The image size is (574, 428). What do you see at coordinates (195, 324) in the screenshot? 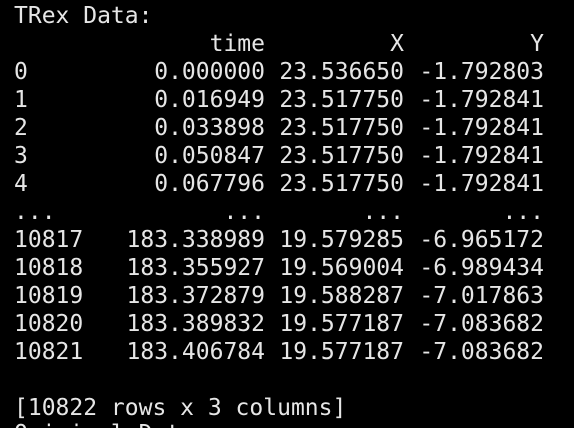
I see `cell-time: 183.389832` at bounding box center [195, 324].